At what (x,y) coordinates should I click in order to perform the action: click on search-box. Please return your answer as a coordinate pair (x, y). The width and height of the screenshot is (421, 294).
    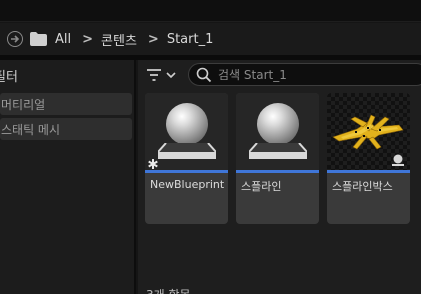
    Looking at the image, I should click on (304, 74).